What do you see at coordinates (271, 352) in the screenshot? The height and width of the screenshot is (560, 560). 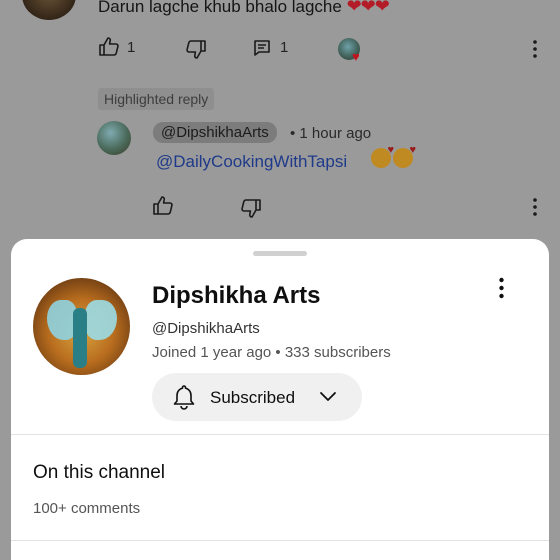 I see `channel-meta: Joined 1 year ago • 333 subscribers` at bounding box center [271, 352].